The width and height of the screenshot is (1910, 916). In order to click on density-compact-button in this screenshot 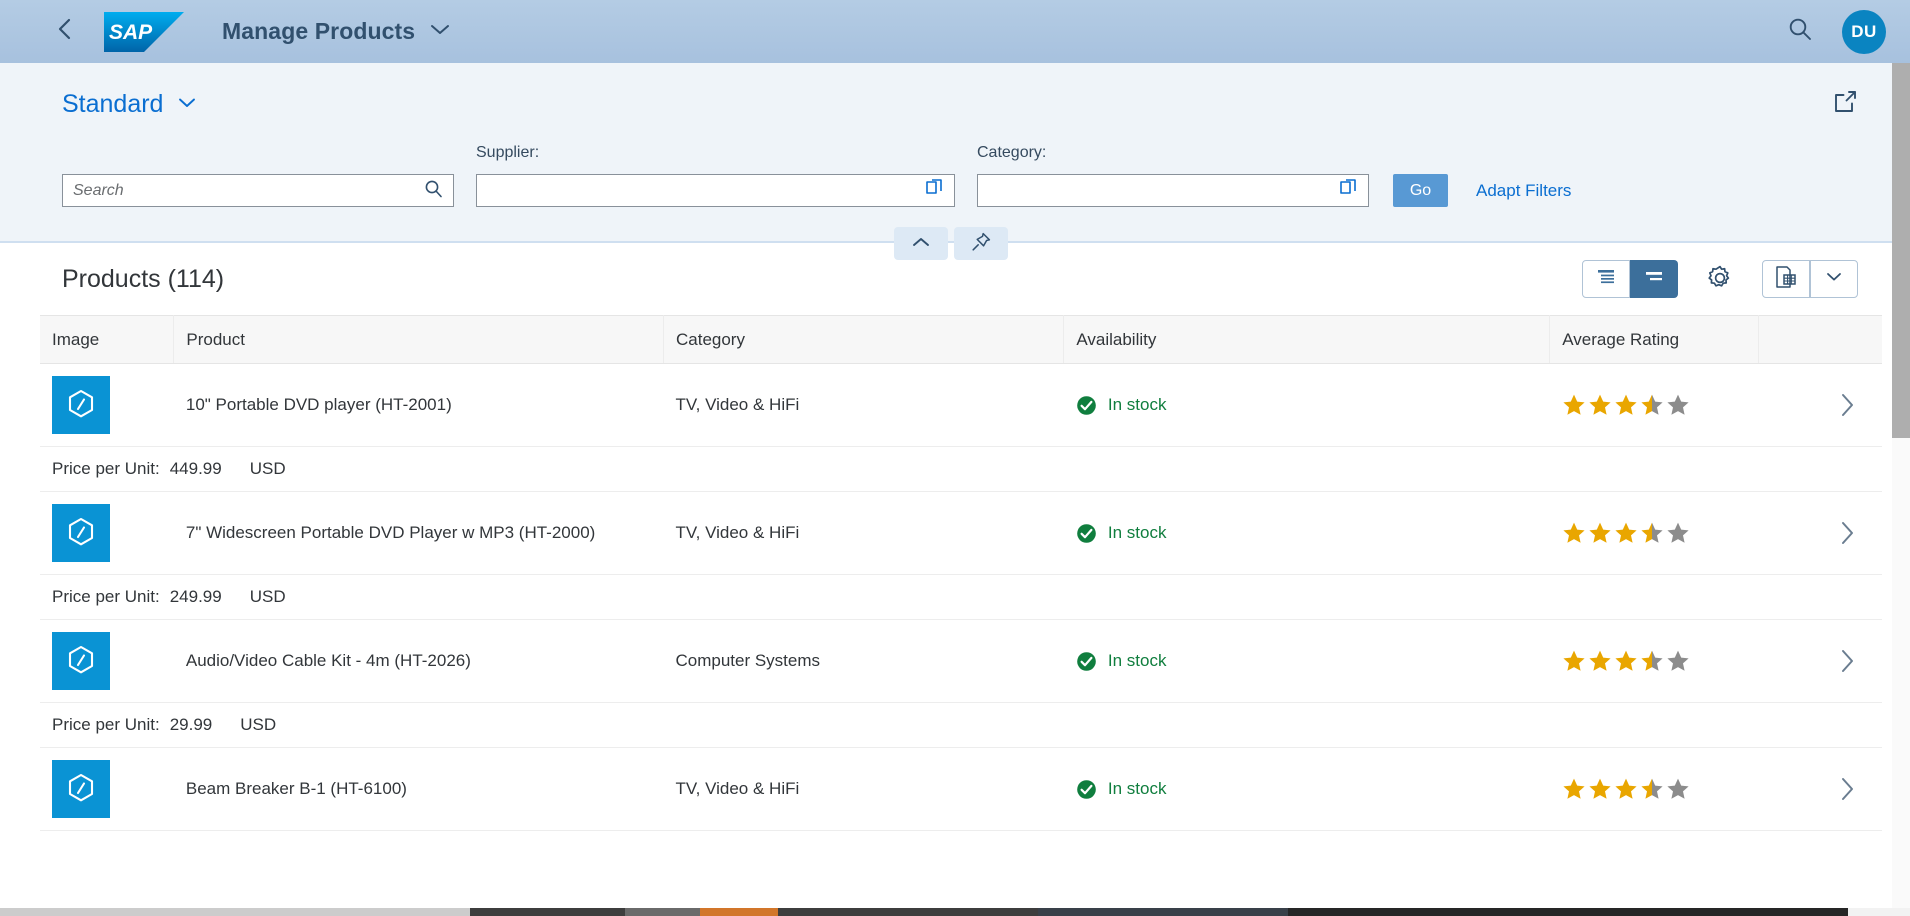, I will do `click(1606, 279)`.